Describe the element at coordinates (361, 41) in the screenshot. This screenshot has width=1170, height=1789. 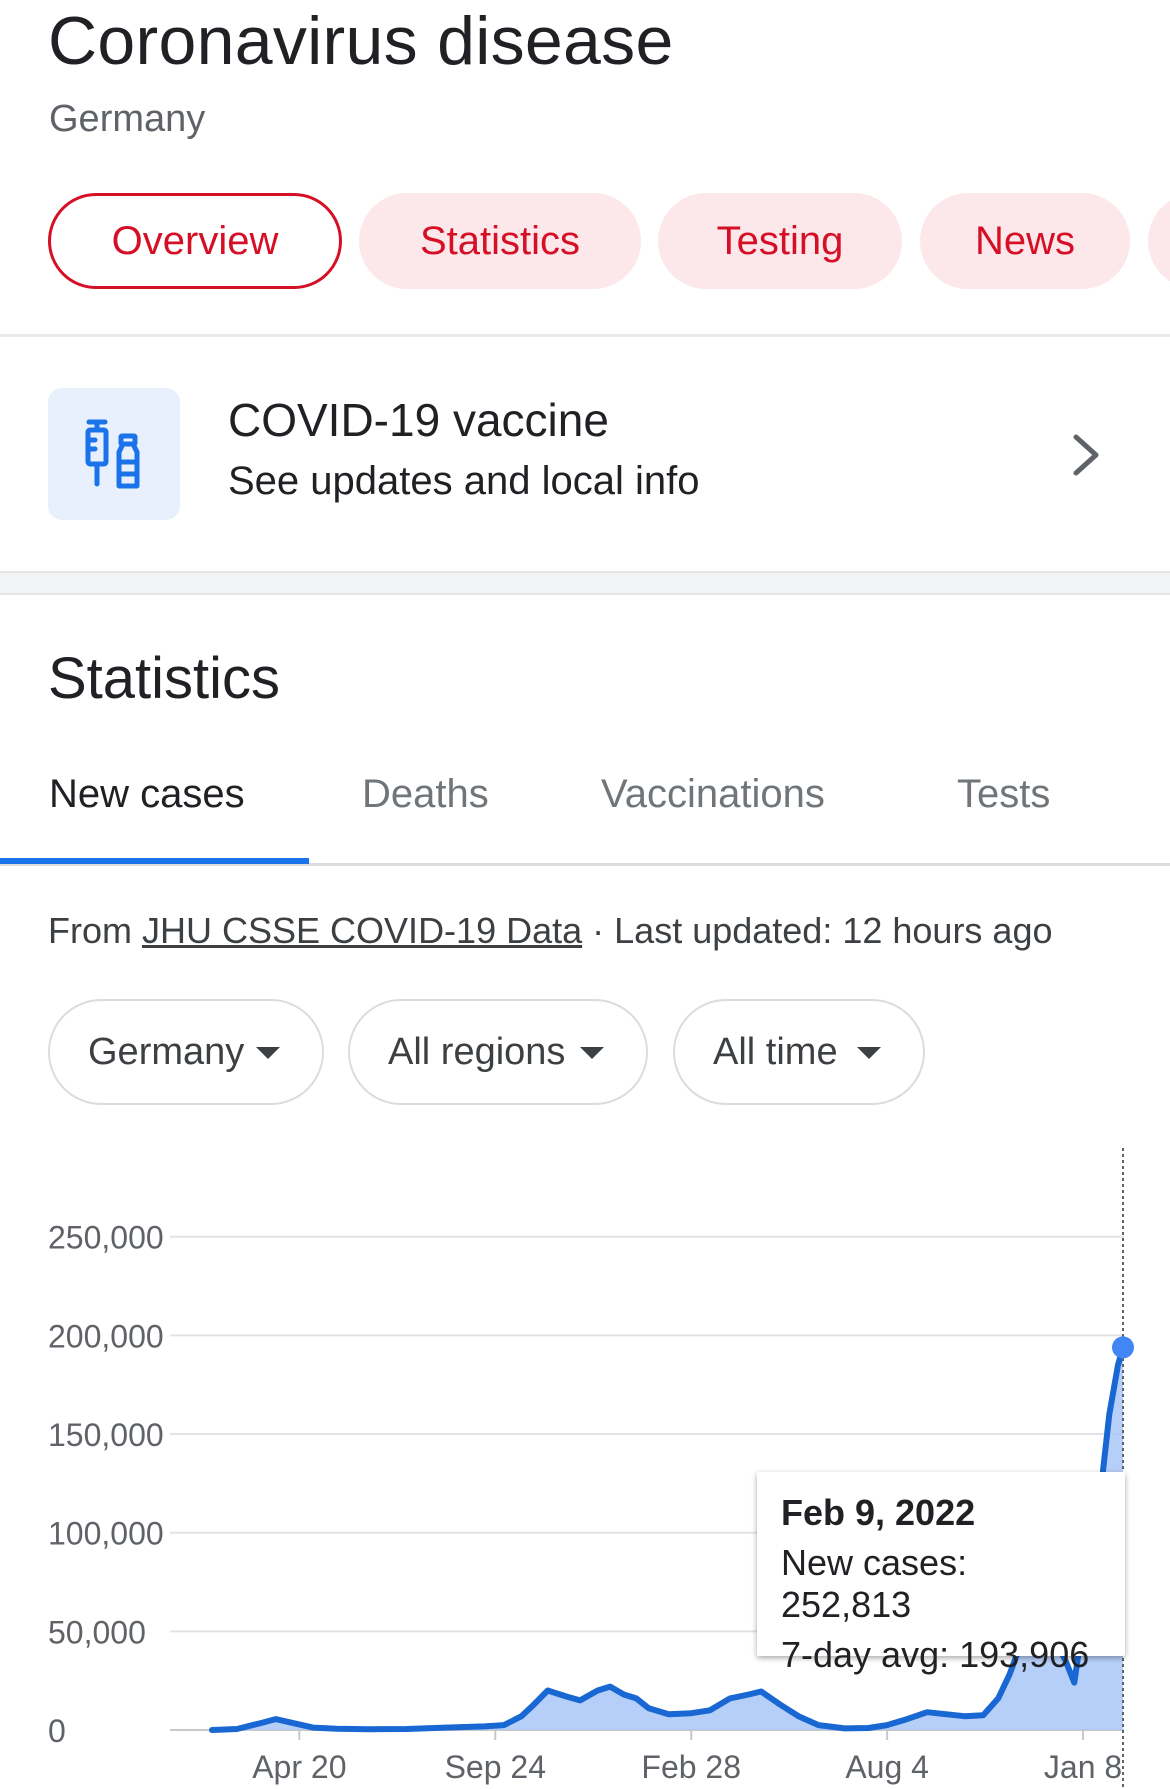
I see `page-title: Coronavirus disease` at that location.